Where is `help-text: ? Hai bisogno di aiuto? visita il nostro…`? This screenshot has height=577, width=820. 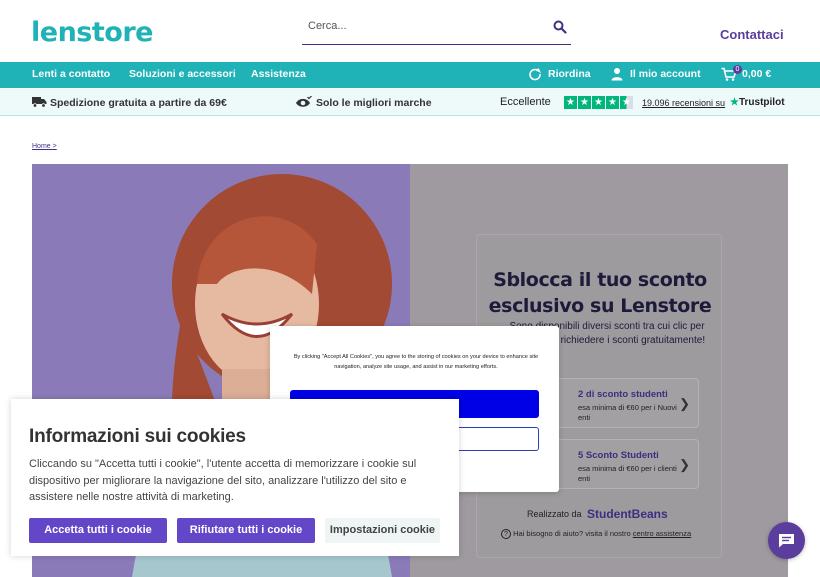 help-text: ? Hai bisogno di aiuto? visita il nostro… is located at coordinates (596, 534).